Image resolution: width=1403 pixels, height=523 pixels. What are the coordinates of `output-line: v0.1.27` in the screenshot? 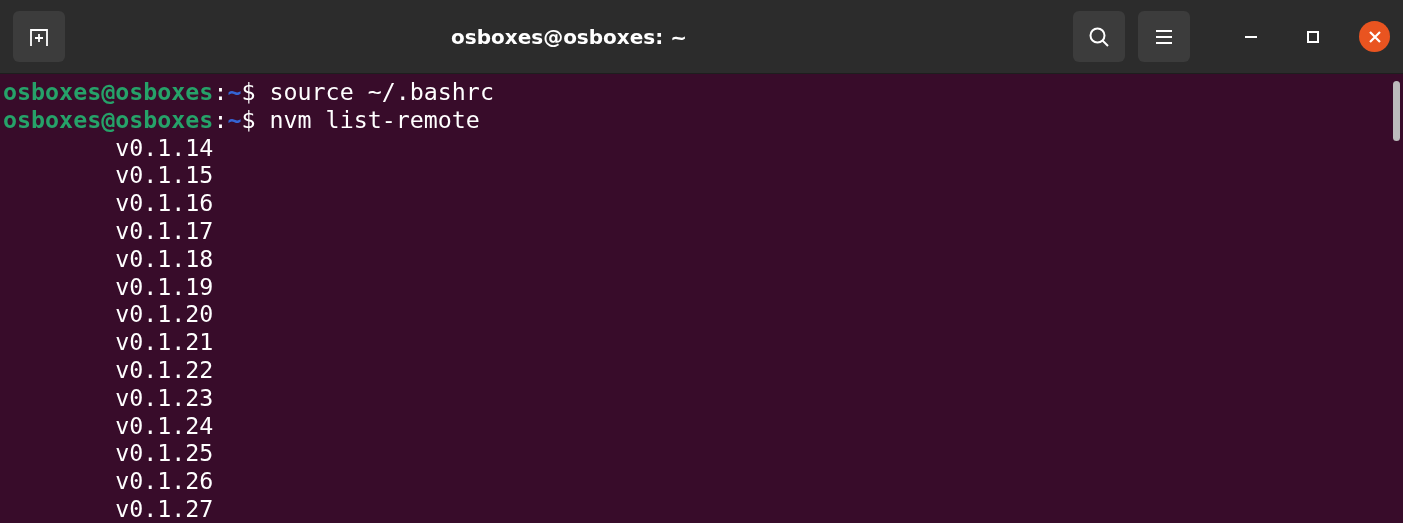 It's located at (164, 508).